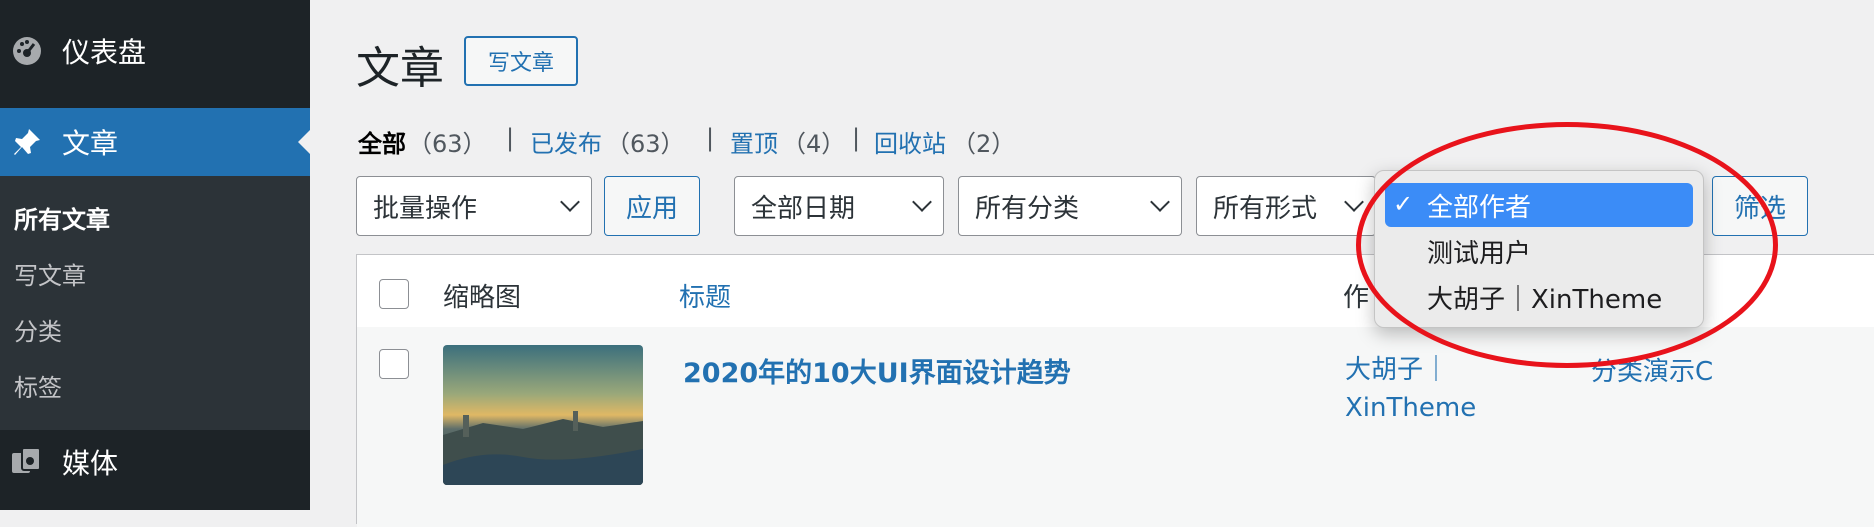 The image size is (1874, 527). What do you see at coordinates (38, 329) in the screenshot?
I see `submenu-categories: 分类` at bounding box center [38, 329].